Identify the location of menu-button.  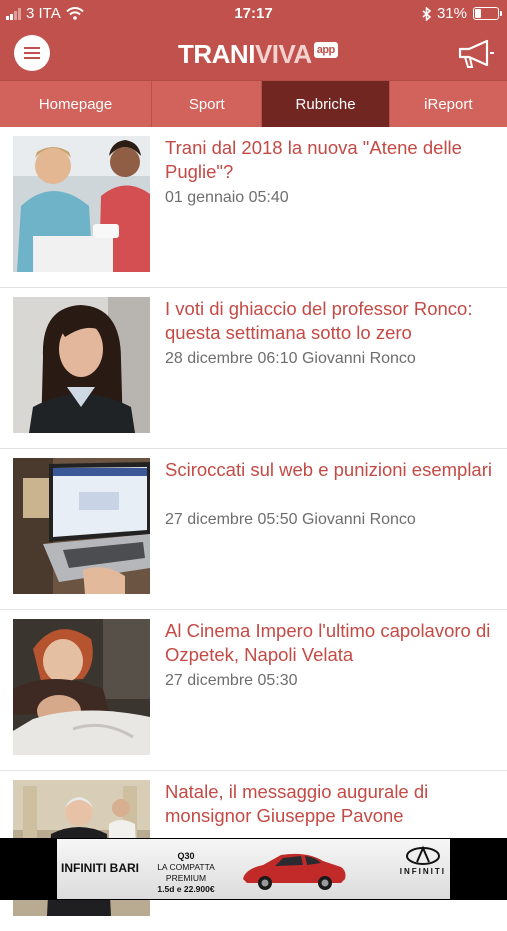
(32, 53).